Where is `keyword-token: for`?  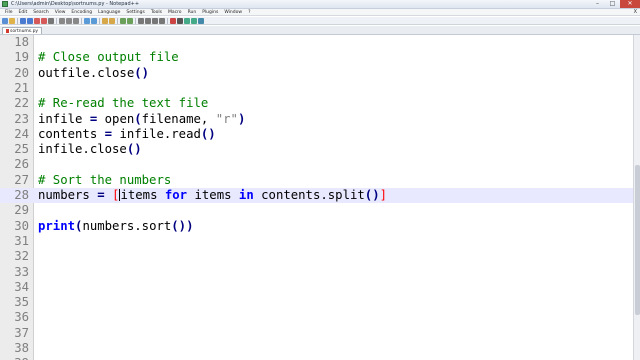 keyword-token: for is located at coordinates (176, 195).